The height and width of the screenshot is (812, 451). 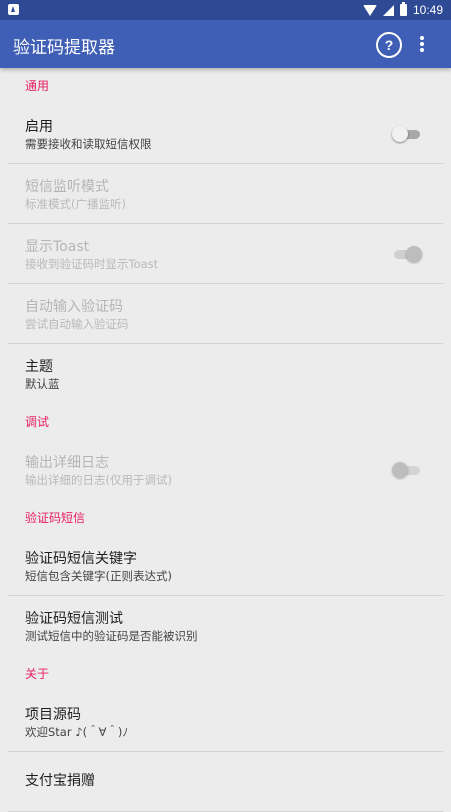 What do you see at coordinates (406, 470) in the screenshot?
I see `verbose-log-switch` at bounding box center [406, 470].